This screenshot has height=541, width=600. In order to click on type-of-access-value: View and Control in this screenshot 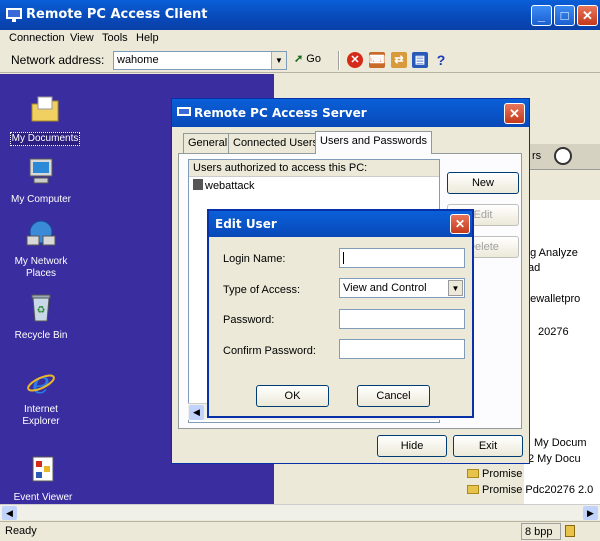, I will do `click(385, 288)`.